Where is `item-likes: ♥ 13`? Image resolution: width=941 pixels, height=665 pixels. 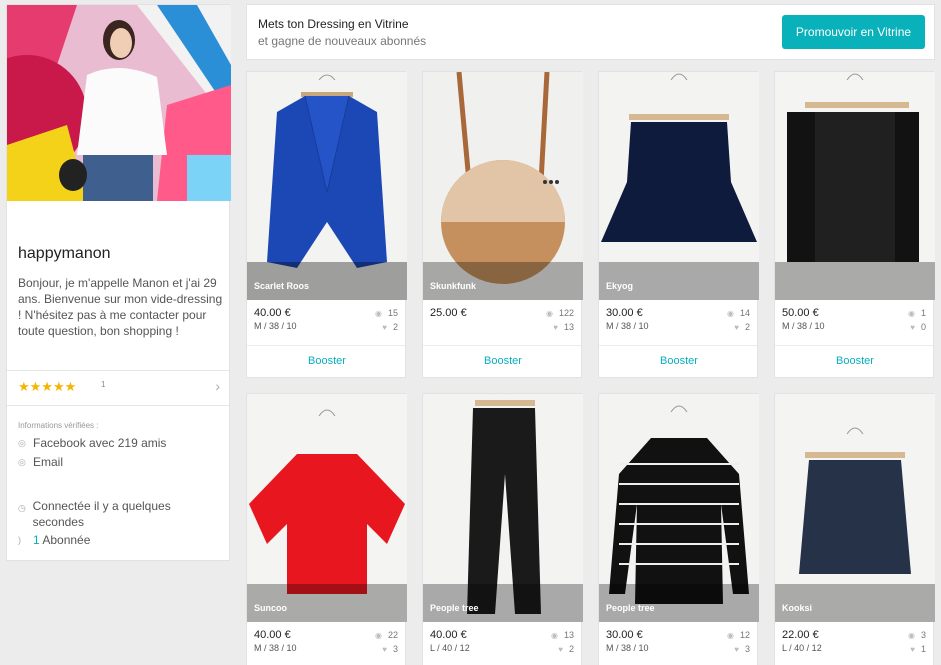 item-likes: ♥ 13 is located at coordinates (563, 327).